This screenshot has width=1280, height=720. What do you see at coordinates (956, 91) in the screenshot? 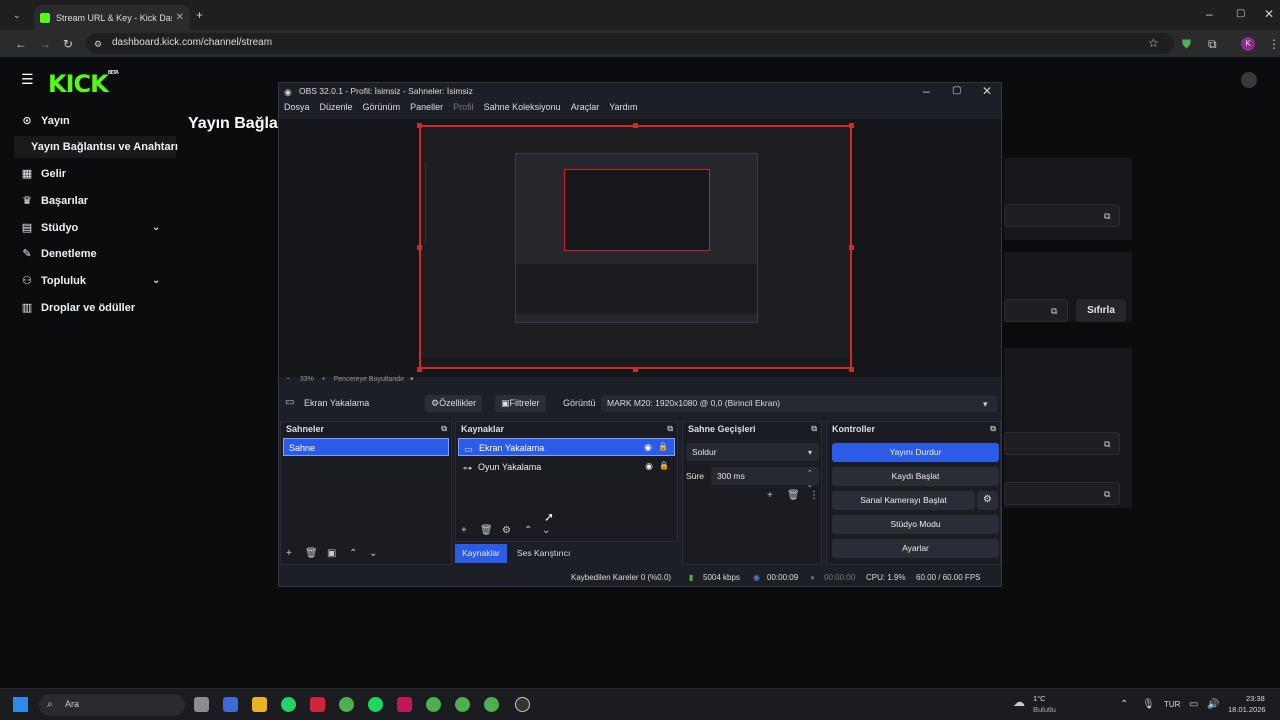
I see `maximize-icon: ▢` at bounding box center [956, 91].